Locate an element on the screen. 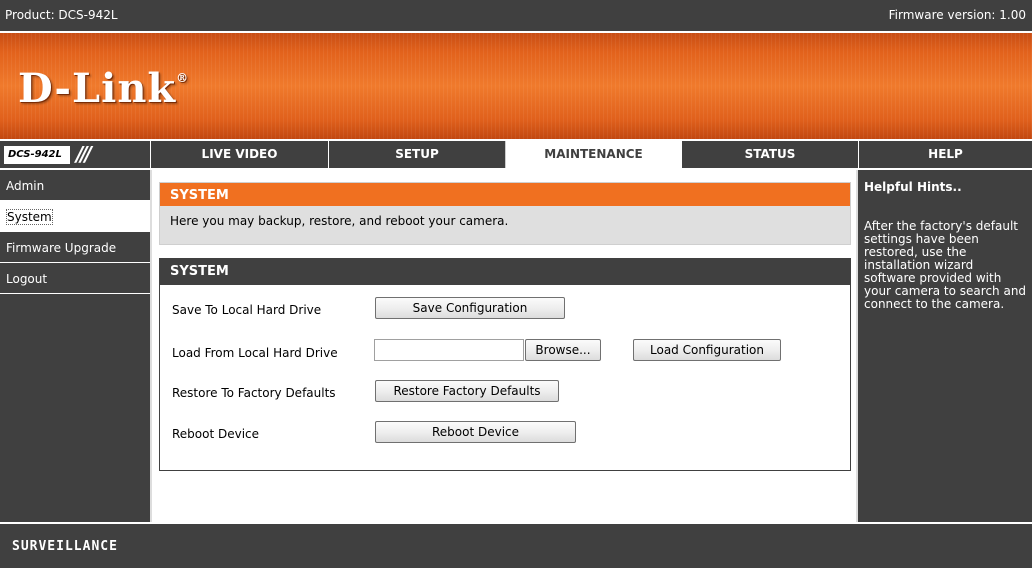  model-label: DCS-942L is located at coordinates (37, 155).